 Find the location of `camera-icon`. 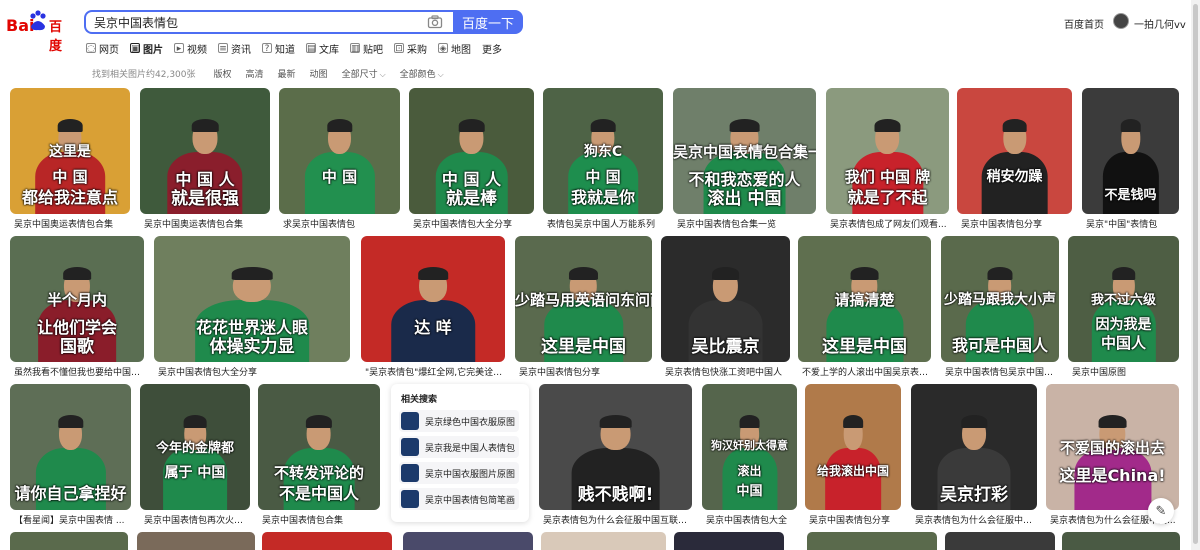

camera-icon is located at coordinates (435, 22).